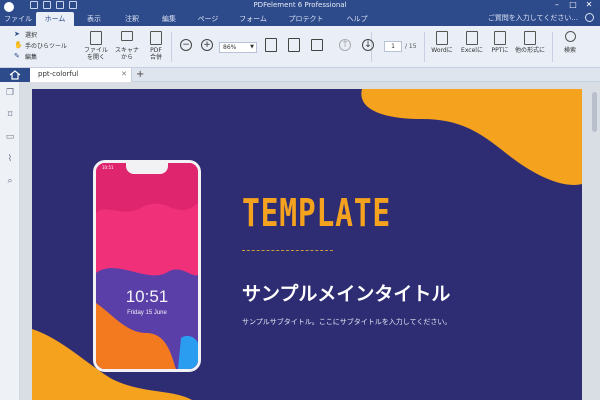  I want to click on phone-status-time: 10:51, so click(108, 167).